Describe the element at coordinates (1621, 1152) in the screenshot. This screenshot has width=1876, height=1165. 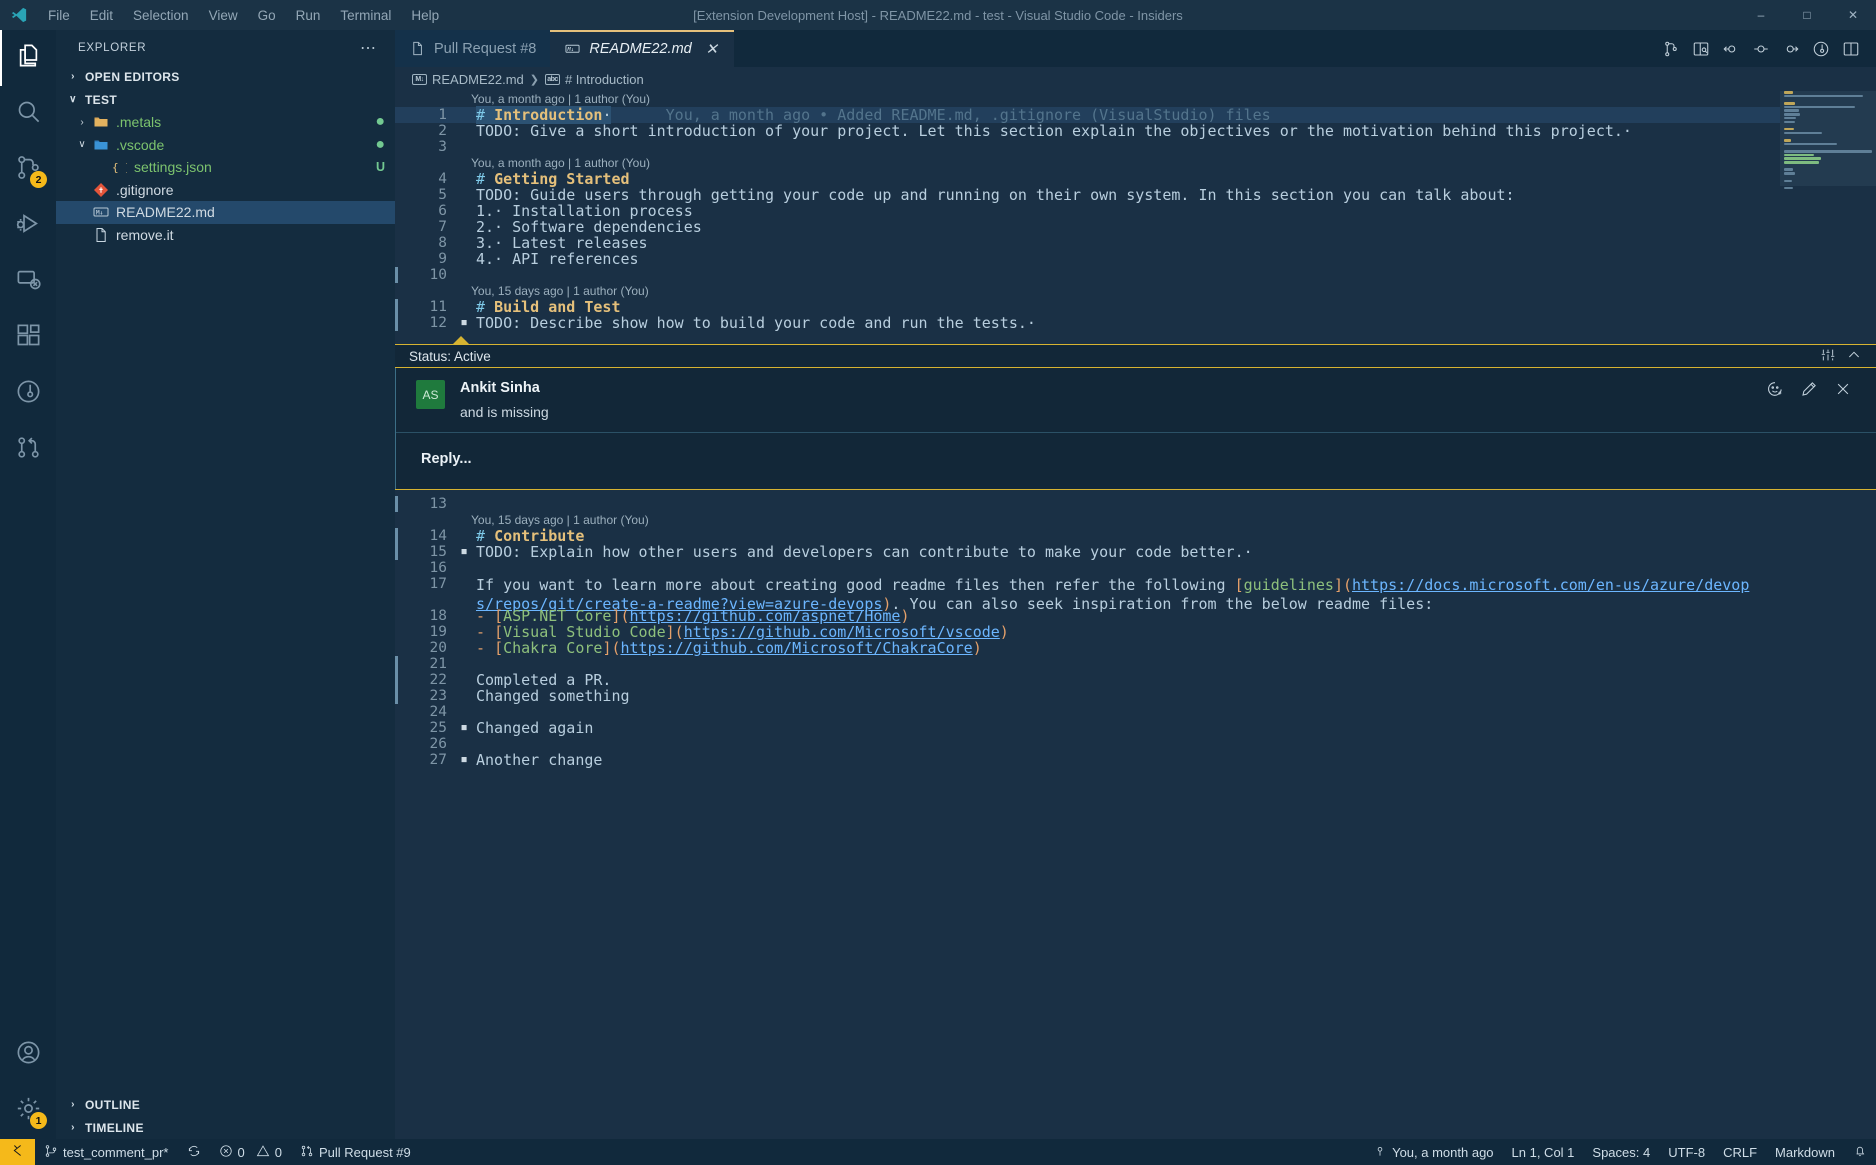
I see `status-indentation: Spaces: 4` at that location.